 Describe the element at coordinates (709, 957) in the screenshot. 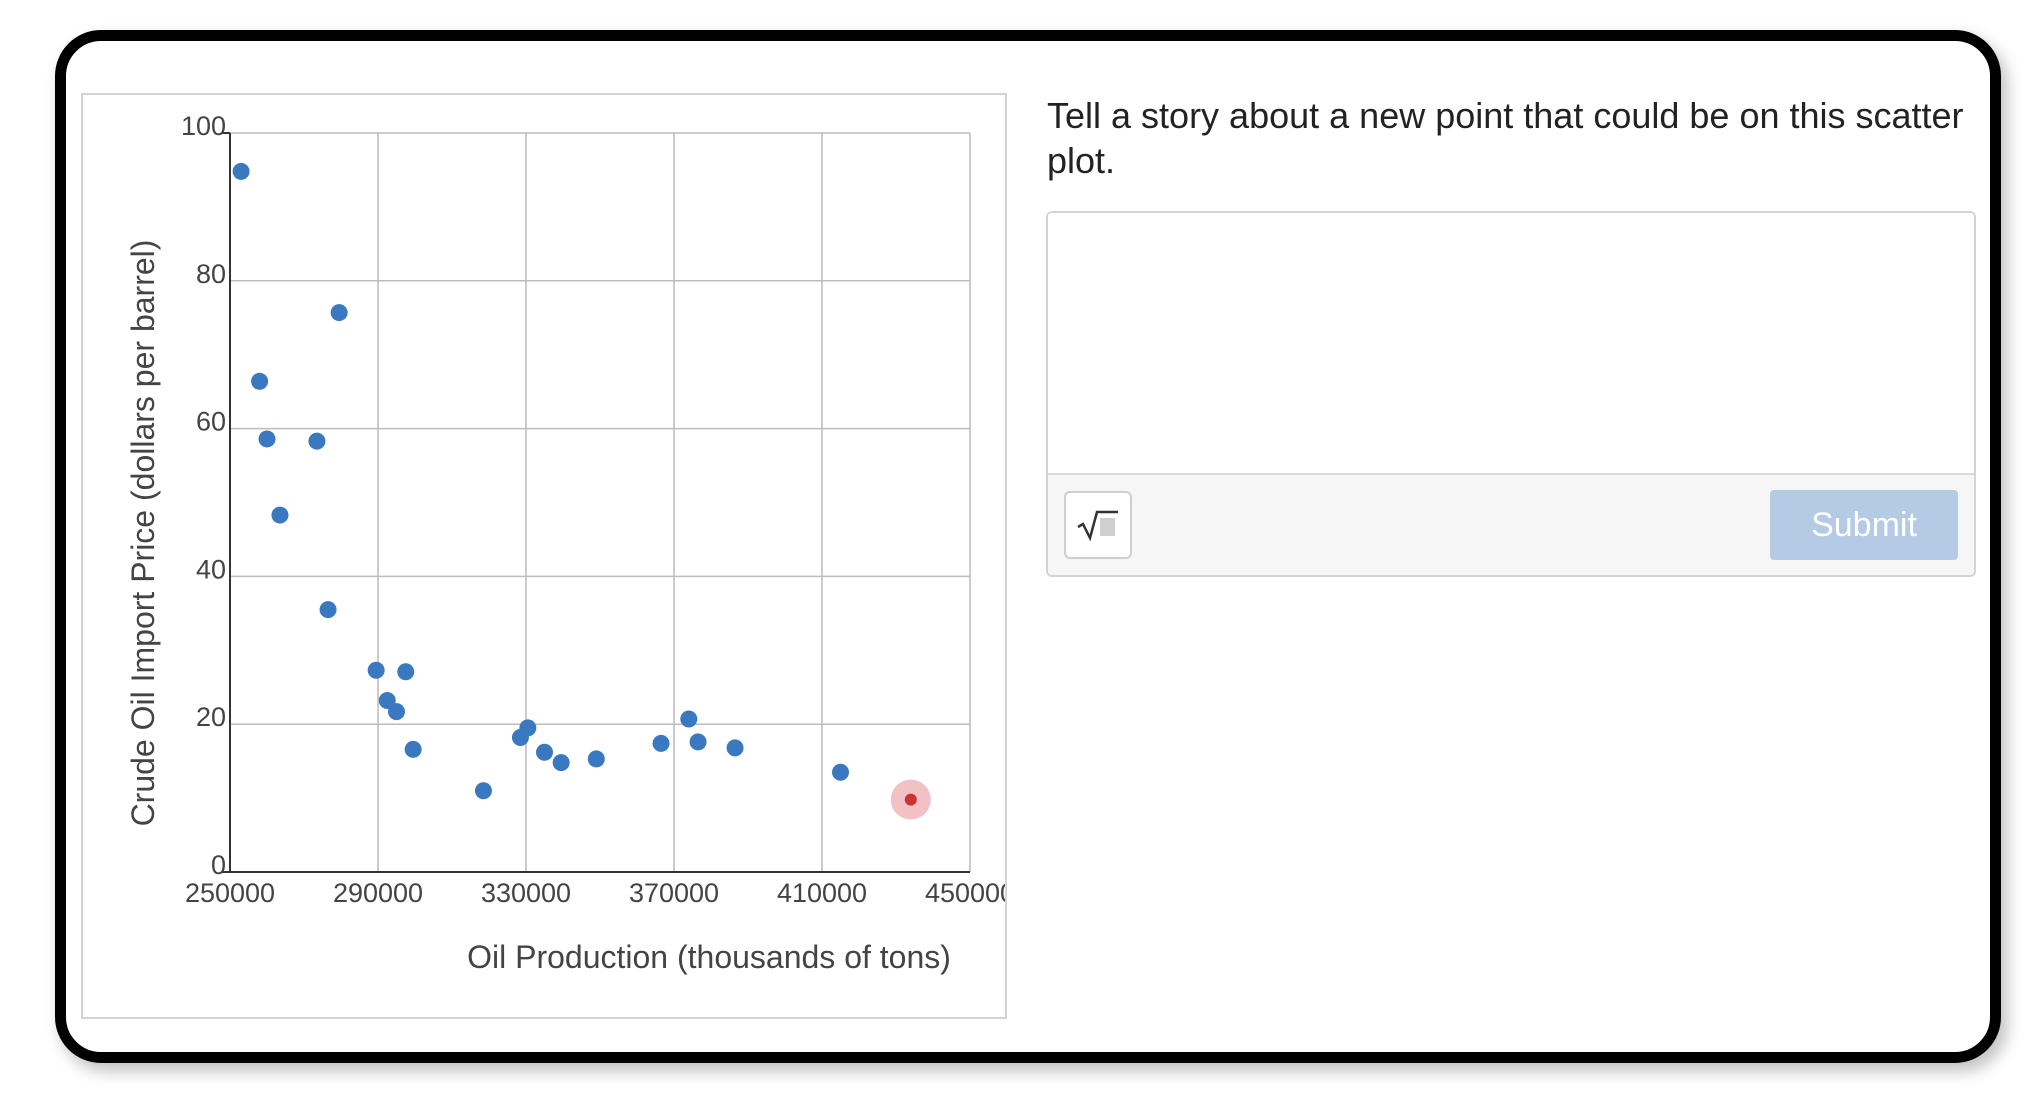

I see `x-axis-title: Oil Production (thousands of tons)` at that location.